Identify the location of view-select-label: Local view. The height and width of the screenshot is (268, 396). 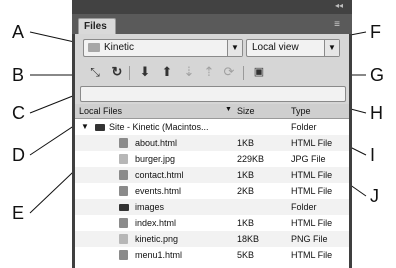
(275, 47).